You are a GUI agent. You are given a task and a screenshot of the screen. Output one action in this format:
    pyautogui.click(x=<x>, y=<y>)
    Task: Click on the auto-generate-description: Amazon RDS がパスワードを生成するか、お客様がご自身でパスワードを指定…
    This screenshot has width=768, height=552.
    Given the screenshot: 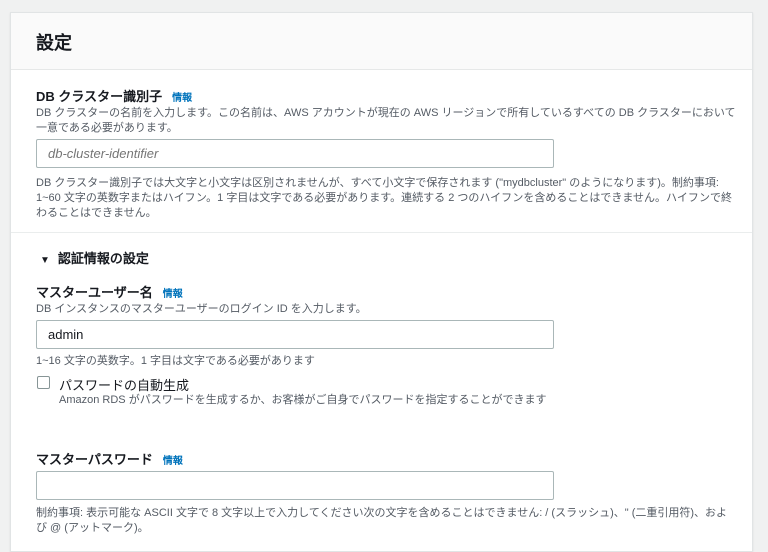 What is the action you would take?
    pyautogui.click(x=303, y=400)
    